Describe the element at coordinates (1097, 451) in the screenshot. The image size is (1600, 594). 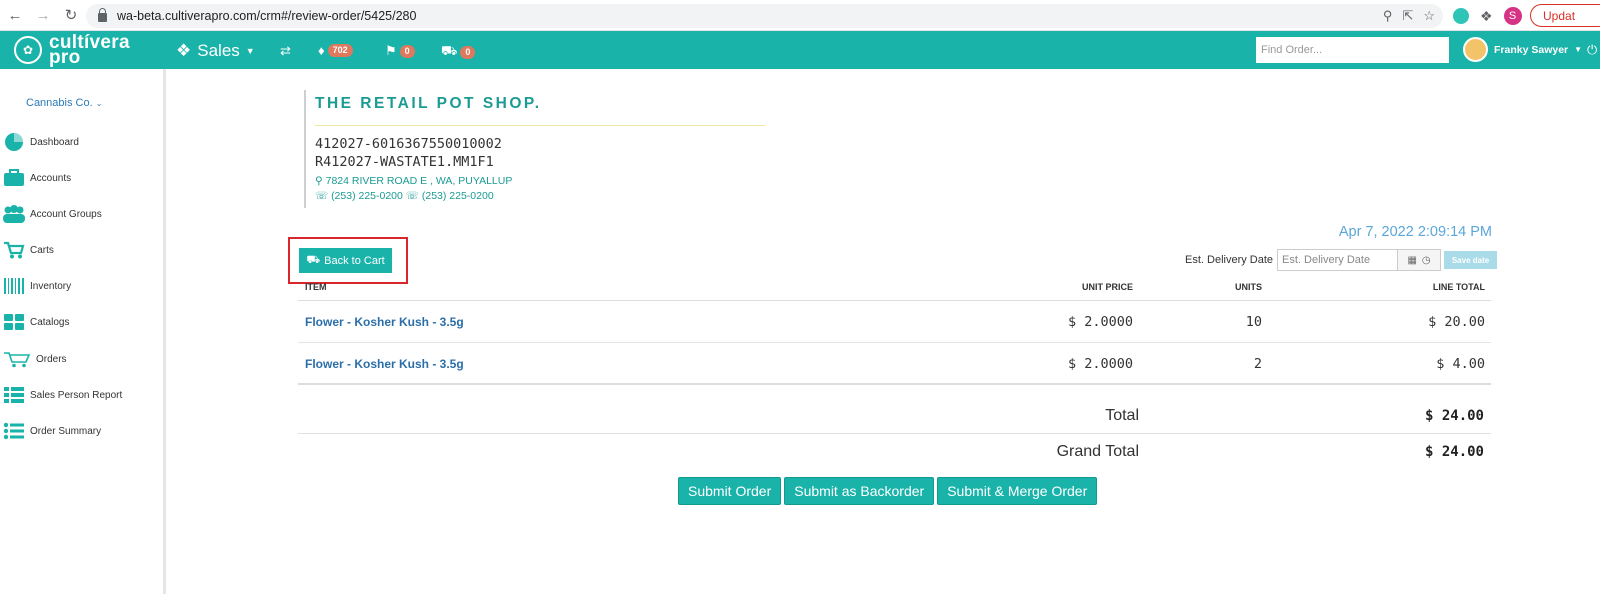
I see `grand-total-label: Grand Total` at that location.